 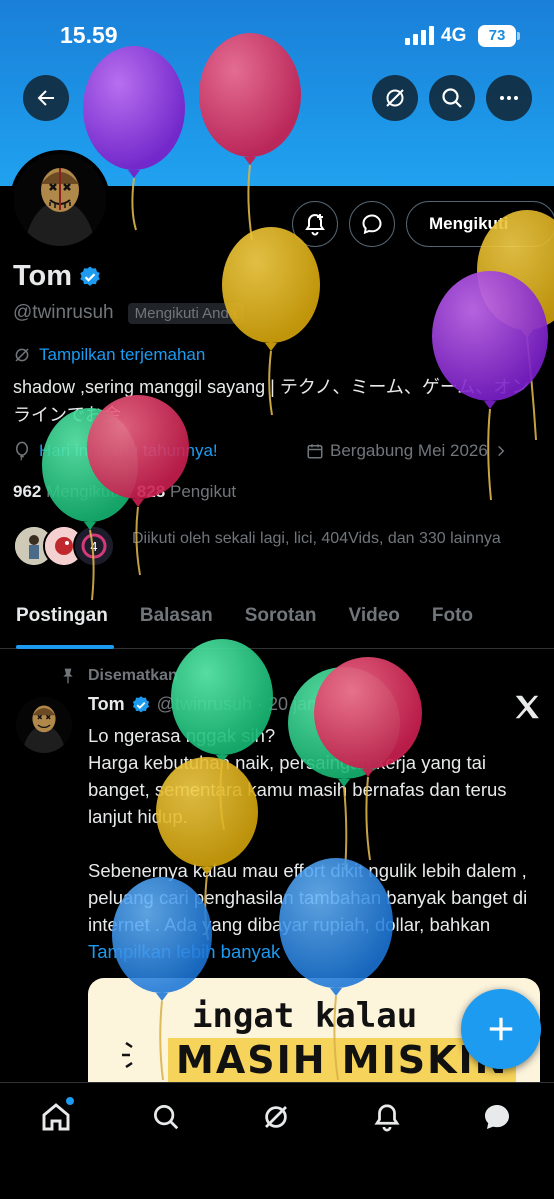 I want to click on following-label: Mengikuti, so click(x=82, y=491).